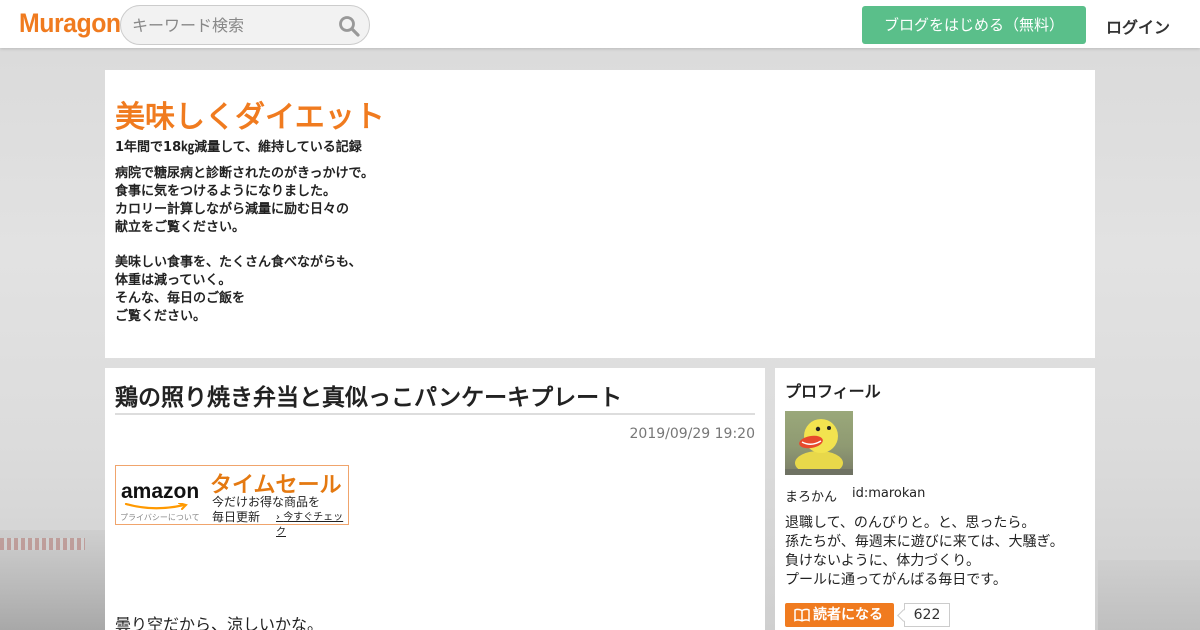 The image size is (1200, 630). Describe the element at coordinates (600, 24) in the screenshot. I see `site-header: Muragon ブログをはじめる（無料） ログイン` at that location.